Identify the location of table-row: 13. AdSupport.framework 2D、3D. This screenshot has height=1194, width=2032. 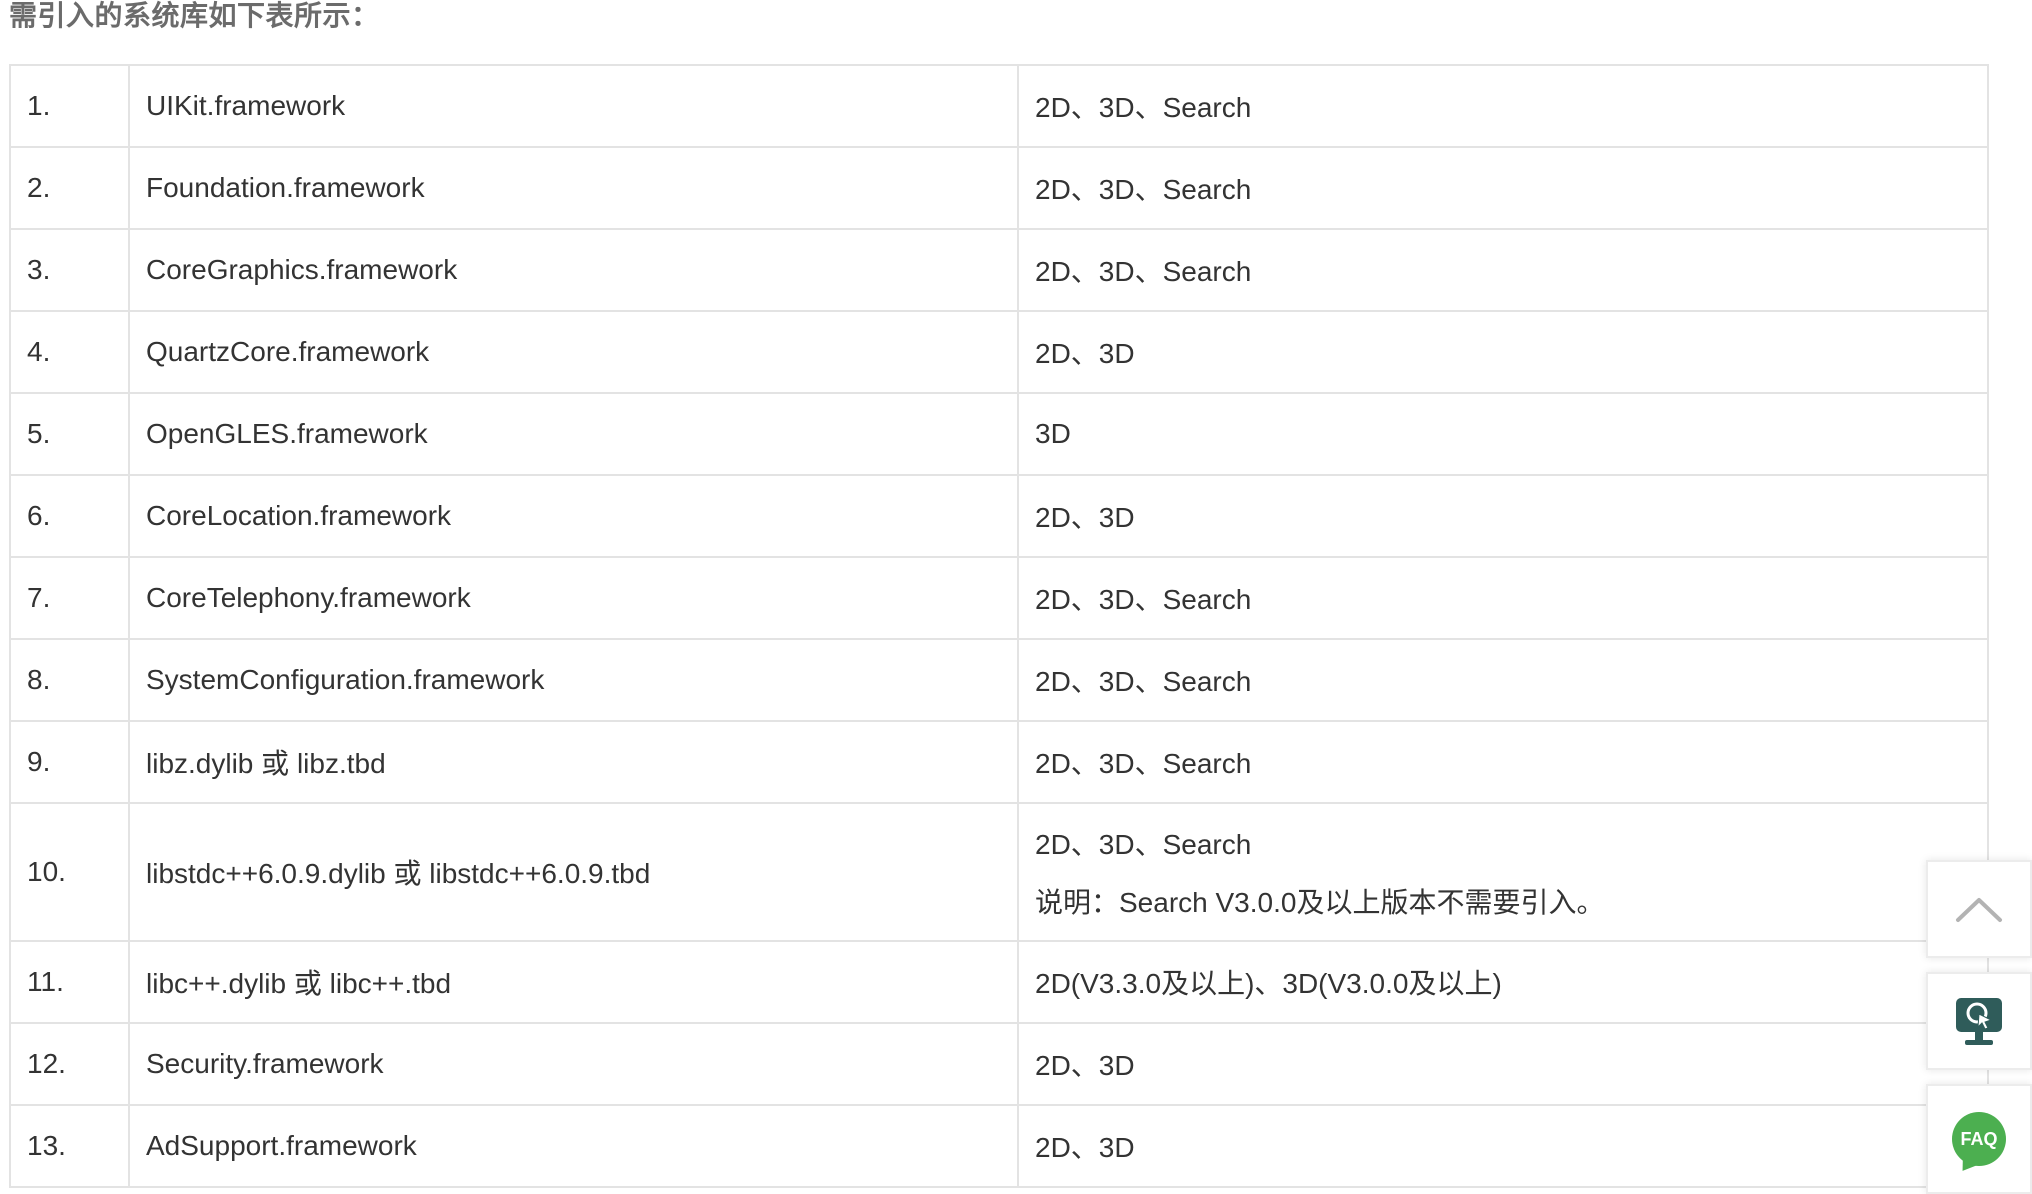
(999, 1146).